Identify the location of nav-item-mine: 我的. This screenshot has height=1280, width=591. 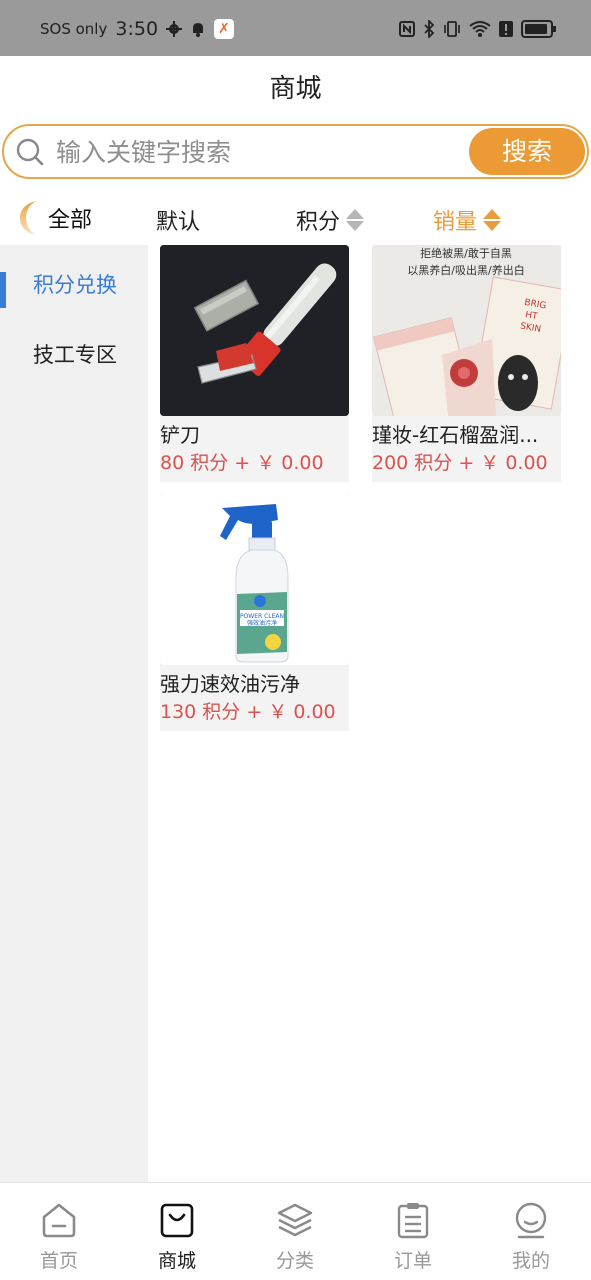
(531, 1231).